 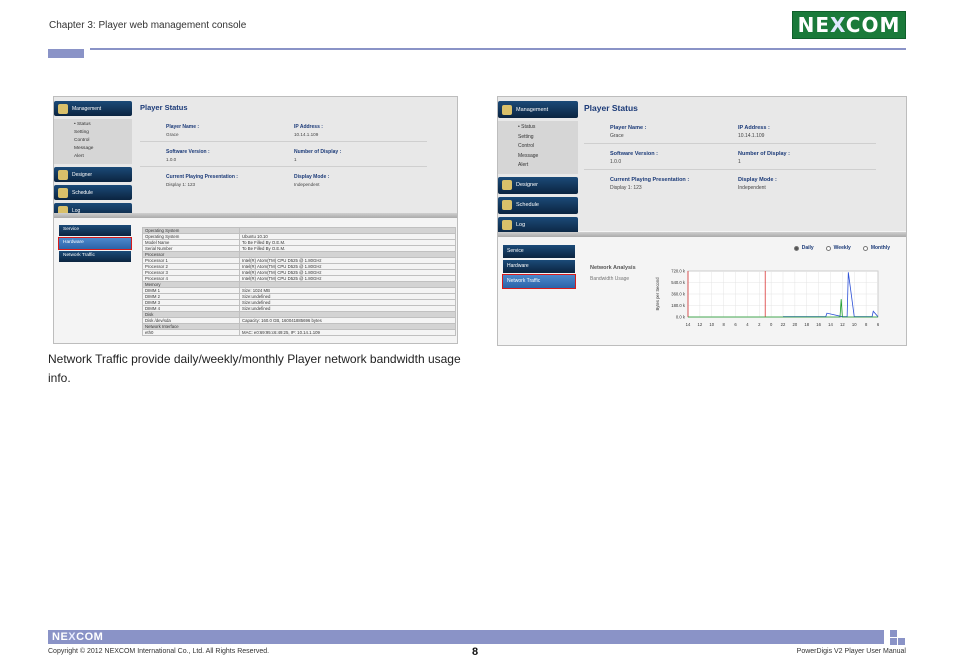 What do you see at coordinates (475, 652) in the screenshot?
I see `page-number: 8` at bounding box center [475, 652].